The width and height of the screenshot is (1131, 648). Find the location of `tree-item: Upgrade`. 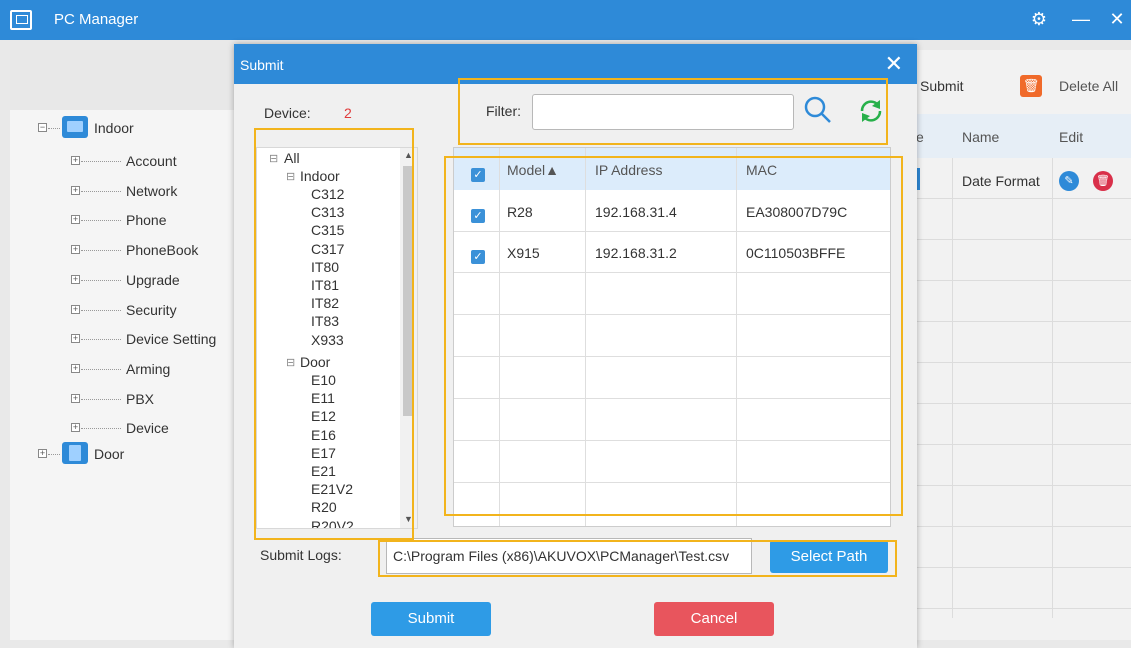

tree-item: Upgrade is located at coordinates (153, 280).